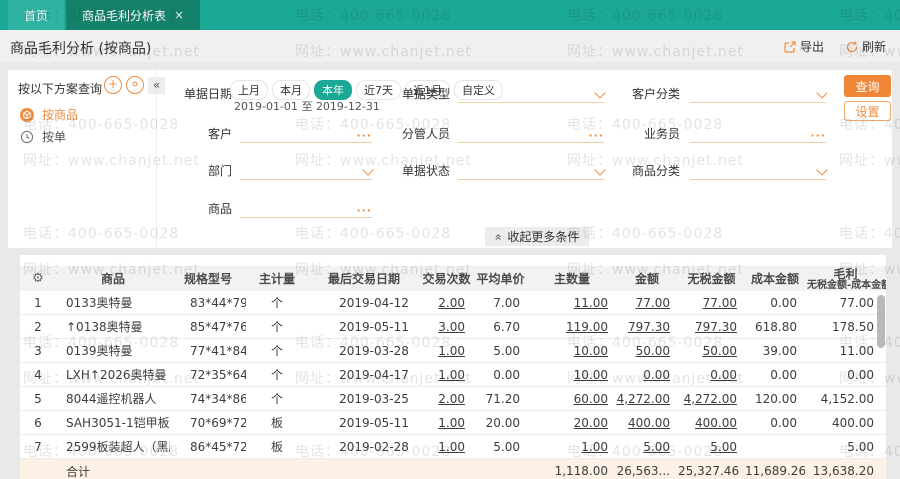 The width and height of the screenshot is (900, 479). What do you see at coordinates (711, 374) in the screenshot?
I see `cell-9: 0.00` at bounding box center [711, 374].